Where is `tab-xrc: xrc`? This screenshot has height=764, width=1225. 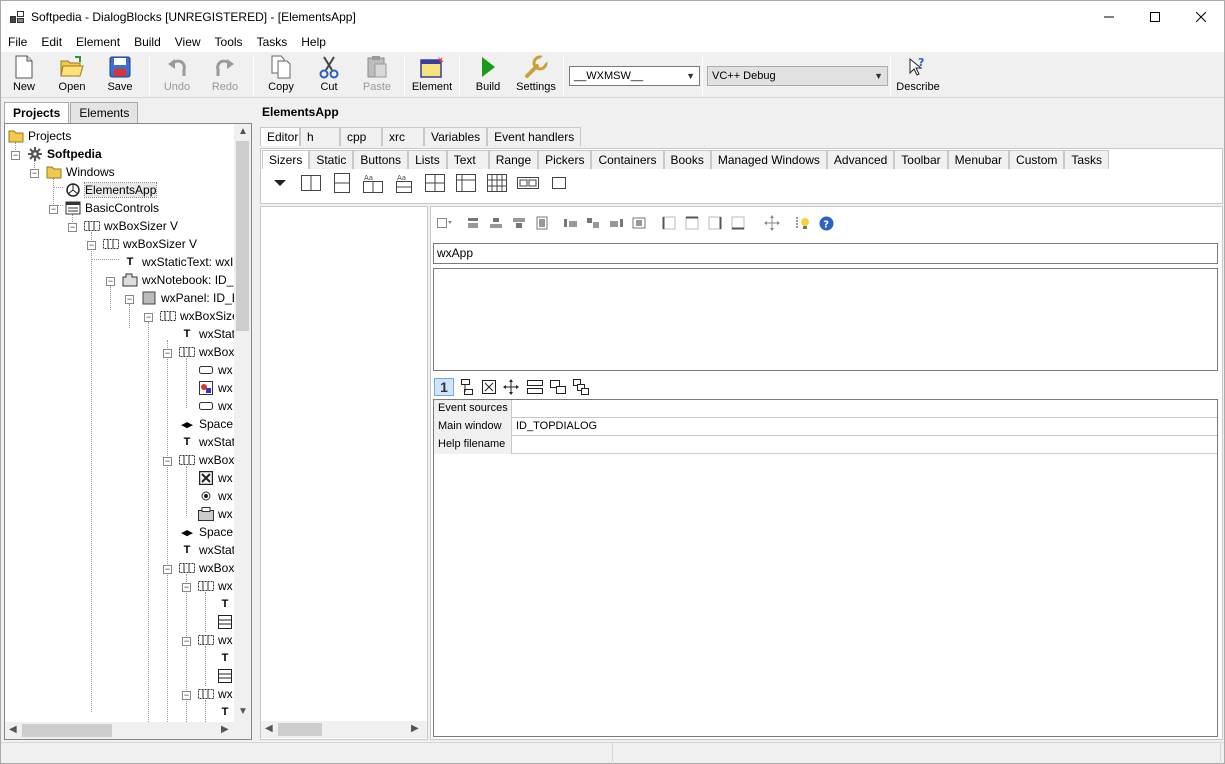 tab-xrc: xrc is located at coordinates (403, 136).